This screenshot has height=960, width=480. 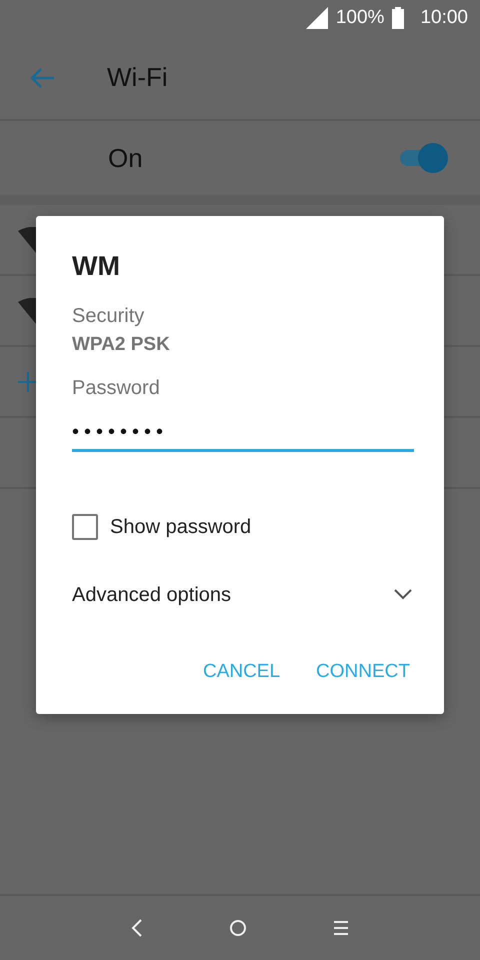 I want to click on page-title: Wi-Fi, so click(x=137, y=77).